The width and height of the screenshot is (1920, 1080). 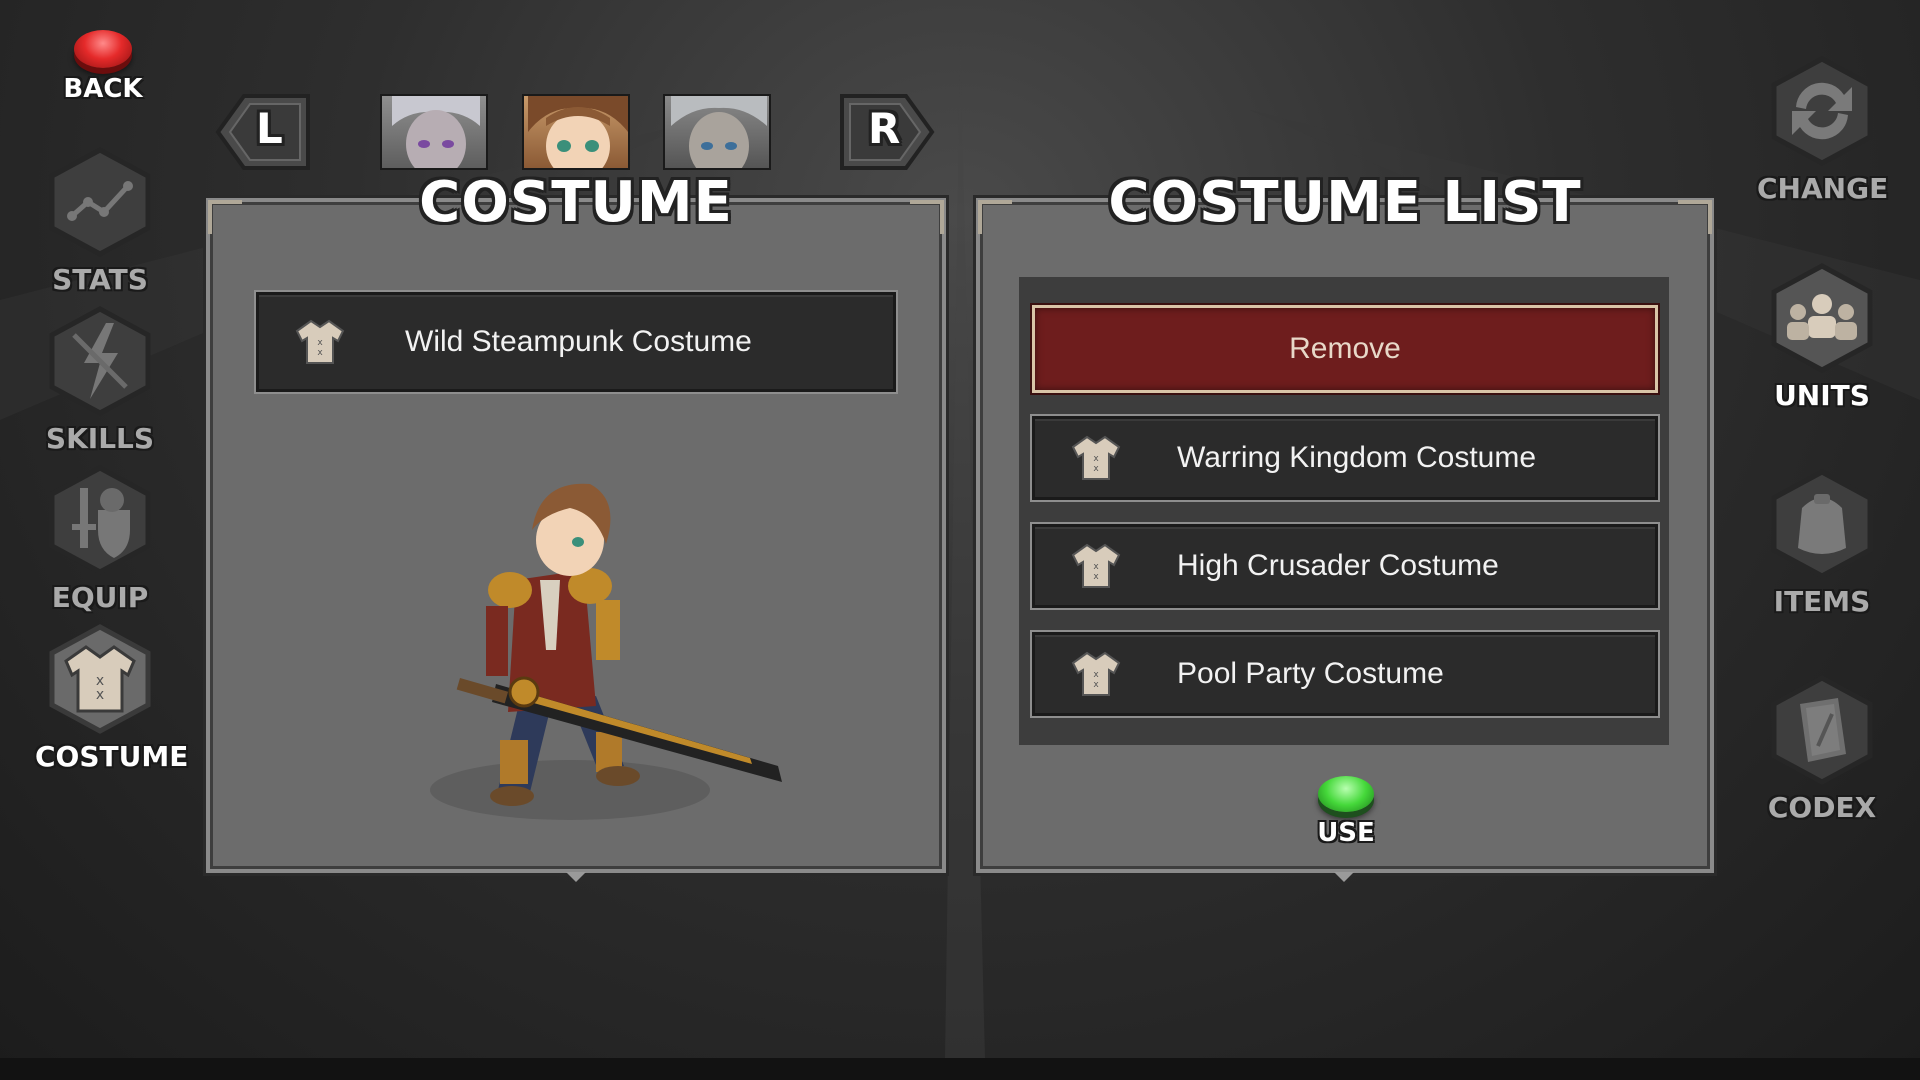 I want to click on costume-list-item: x x Warring Kingdom Costume, so click(x=1345, y=458).